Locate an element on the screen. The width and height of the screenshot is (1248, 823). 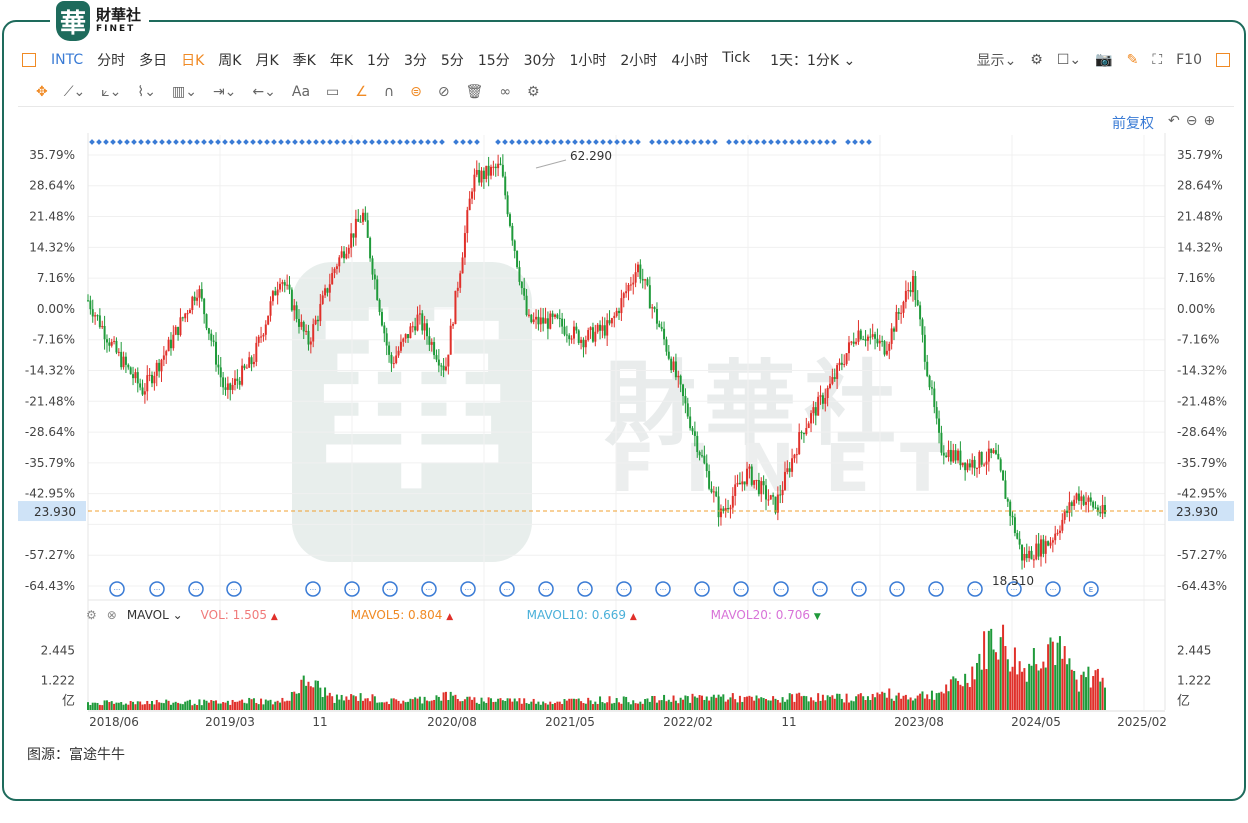
high-label: 62.290 is located at coordinates (591, 156).